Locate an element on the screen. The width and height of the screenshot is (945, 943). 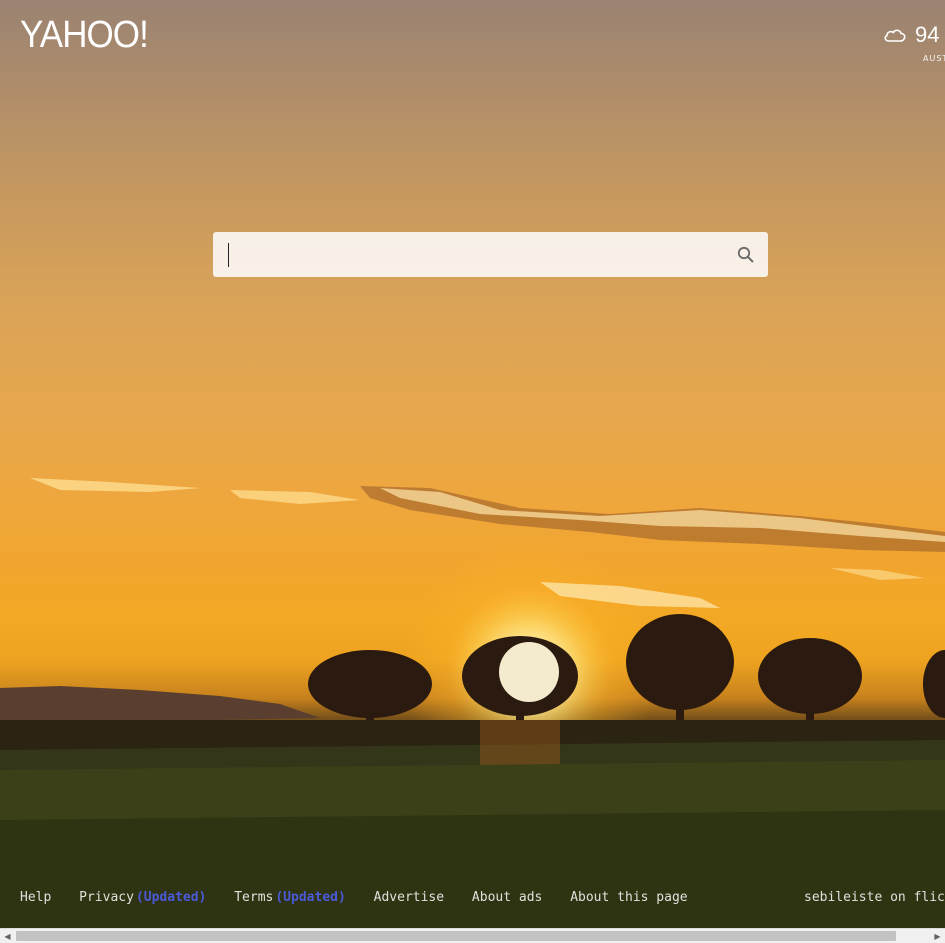
footer-link-privacy: Privacy (Updated) is located at coordinates (142, 897).